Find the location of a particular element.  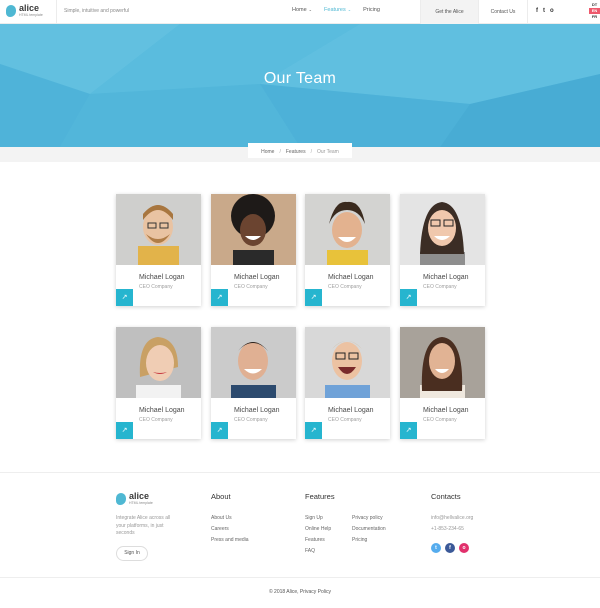

header-tagline: Simple, intuitive and powerful is located at coordinates (97, 11).